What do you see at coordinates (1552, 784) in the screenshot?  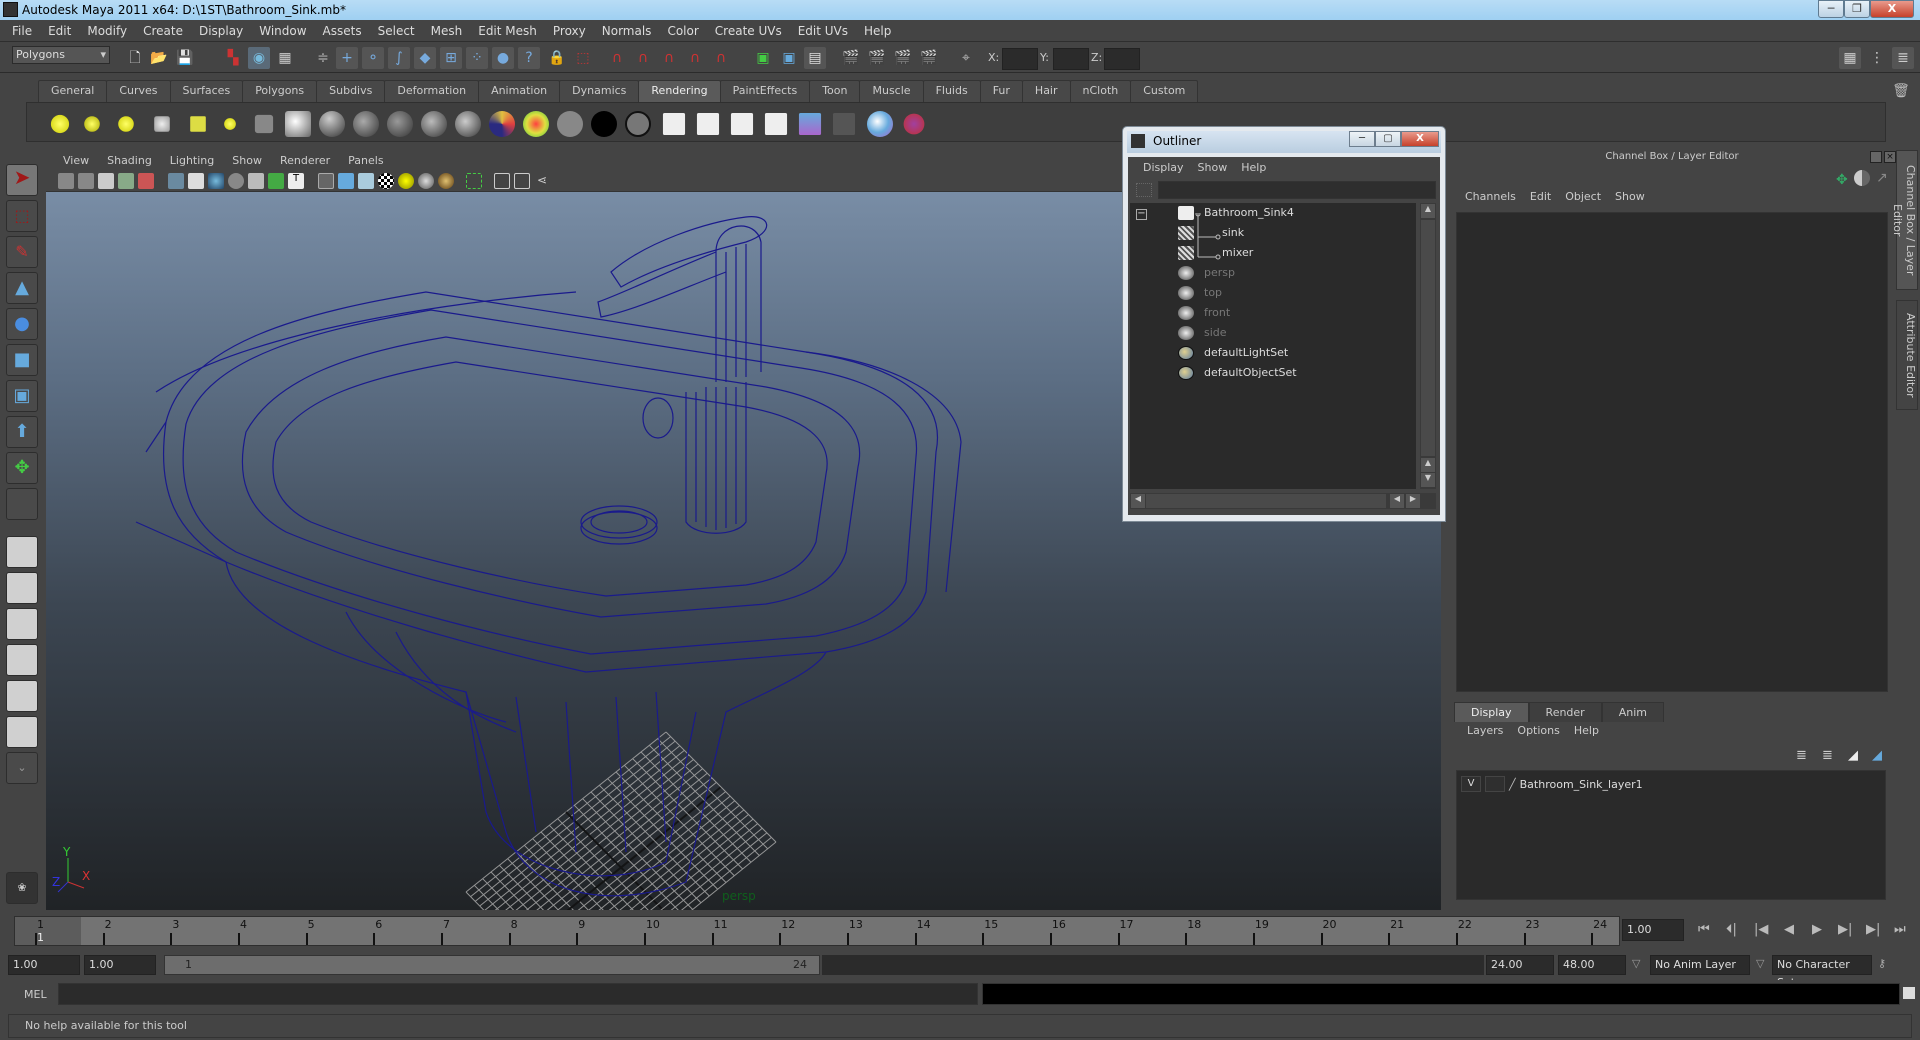 I see `layer-row: V ╱ Bathroom_Sink_layer1` at bounding box center [1552, 784].